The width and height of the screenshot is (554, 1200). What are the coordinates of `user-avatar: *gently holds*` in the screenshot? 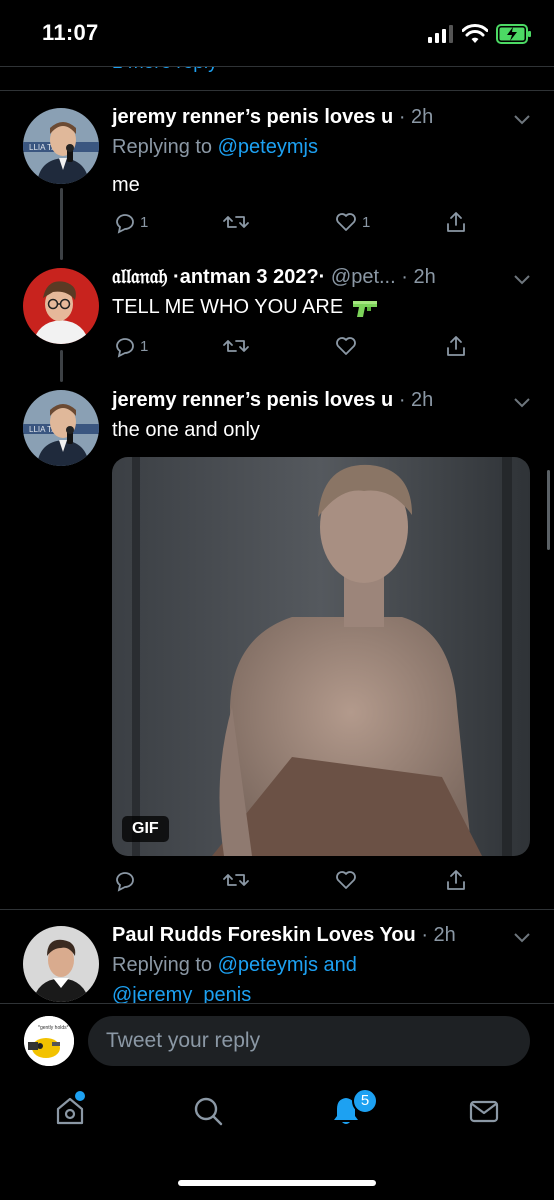 It's located at (49, 1041).